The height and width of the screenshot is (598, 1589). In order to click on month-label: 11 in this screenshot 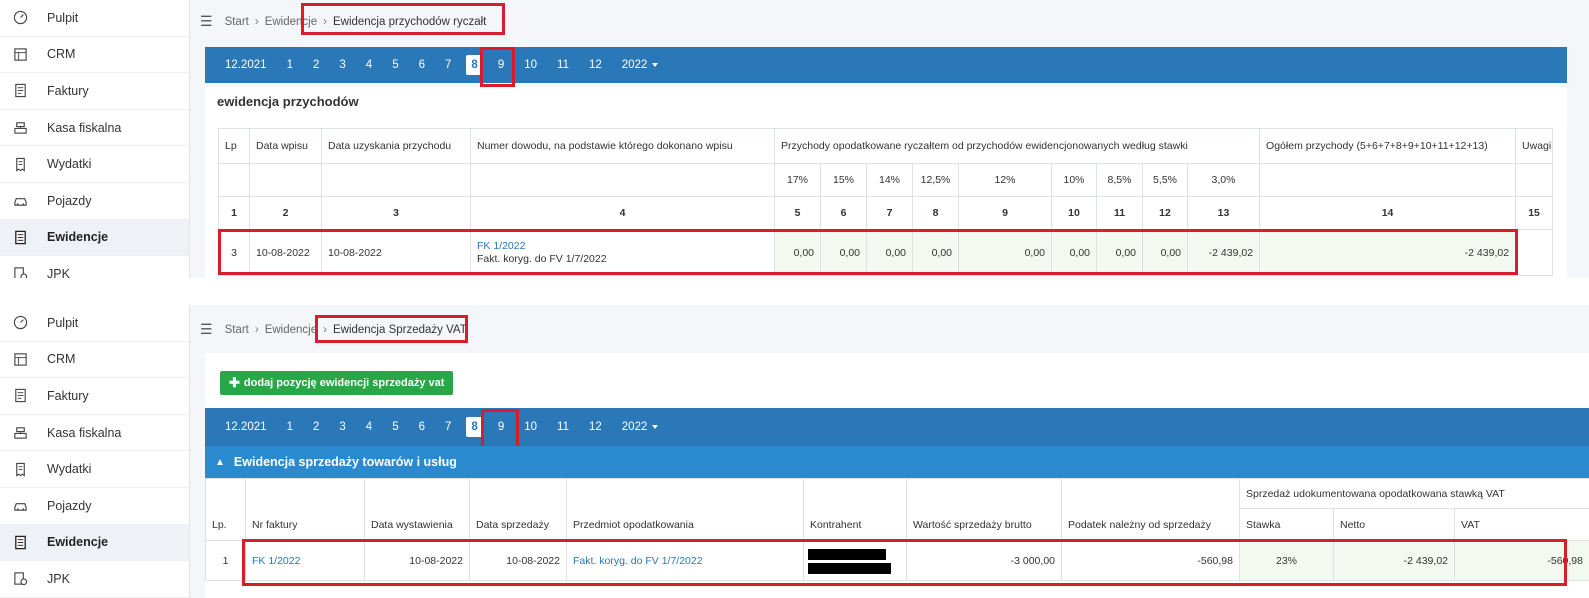, I will do `click(563, 427)`.